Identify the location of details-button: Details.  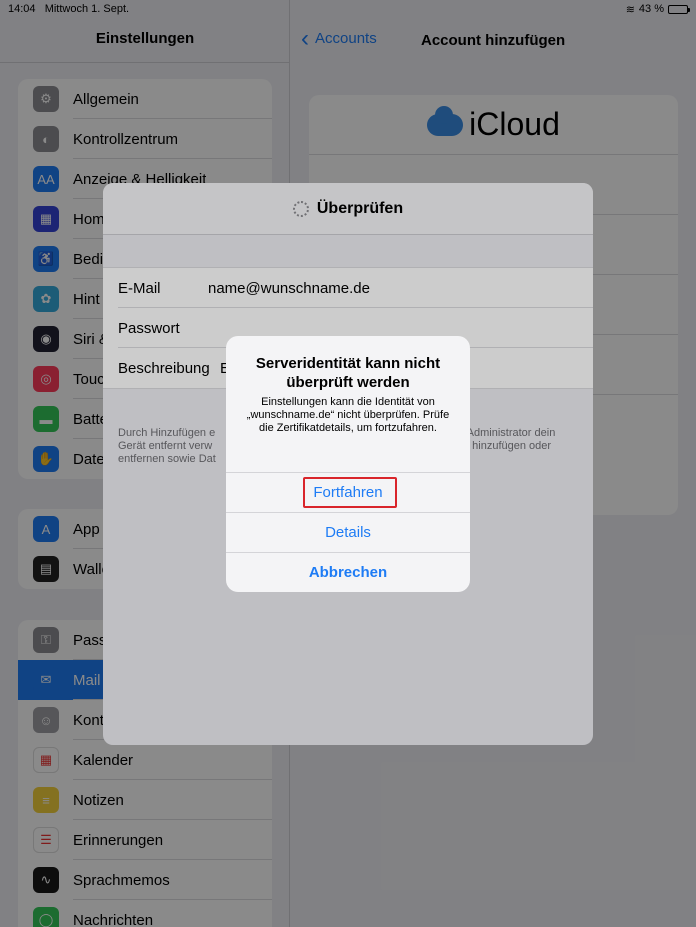
(348, 532).